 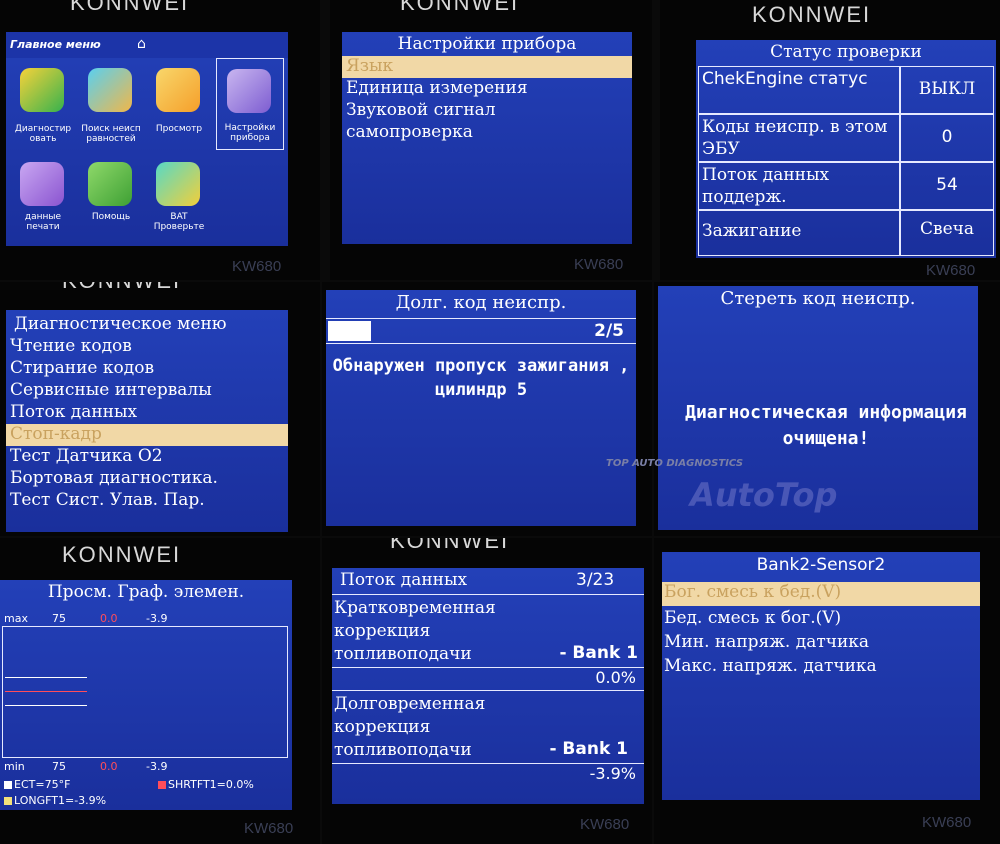 I want to click on status-value-cell: Свеча, so click(x=947, y=233).